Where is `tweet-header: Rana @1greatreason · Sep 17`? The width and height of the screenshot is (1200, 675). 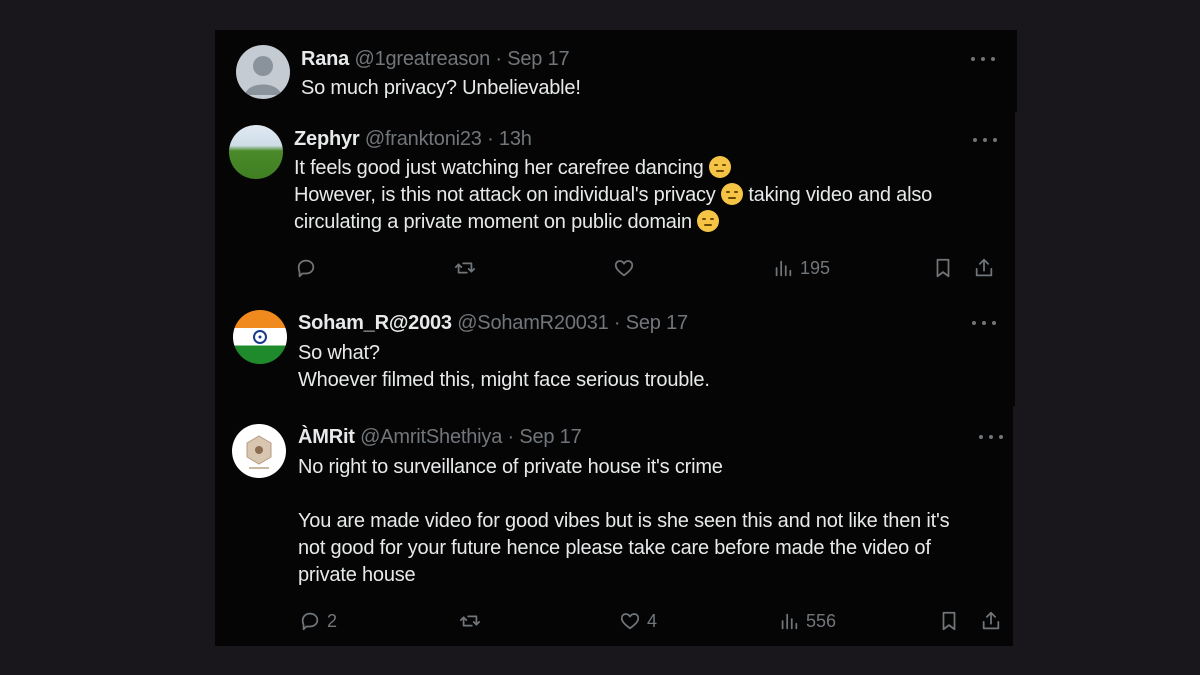
tweet-header: Rana @1greatreason · Sep 17 is located at coordinates (435, 59).